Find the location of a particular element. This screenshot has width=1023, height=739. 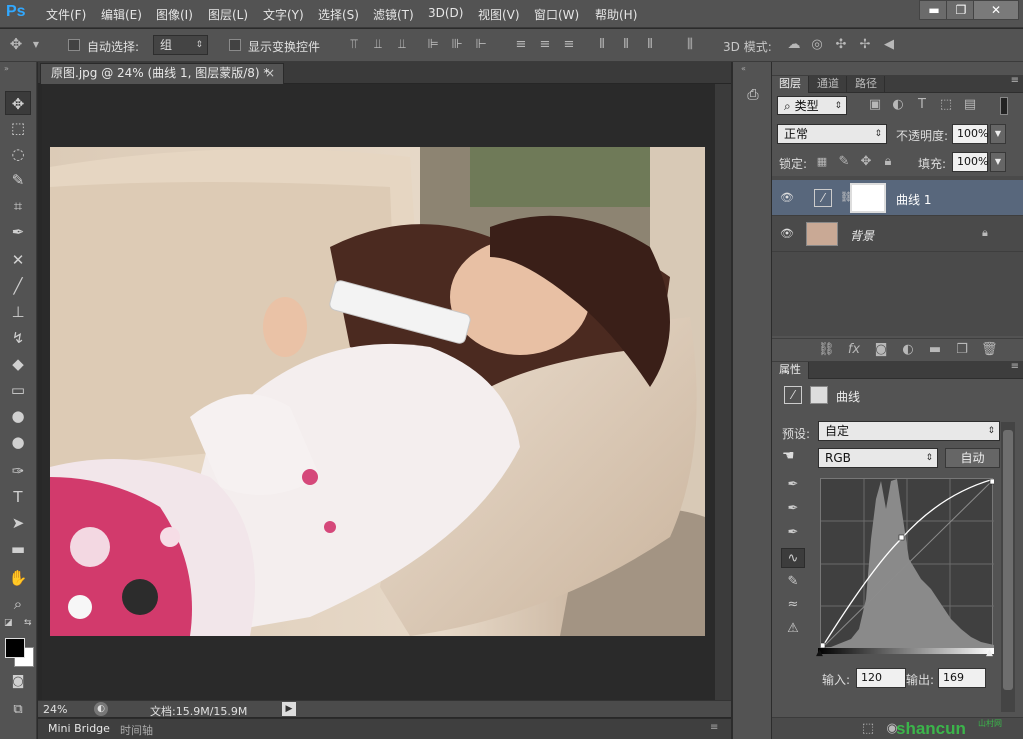

layer-name: 背景 is located at coordinates (862, 235).